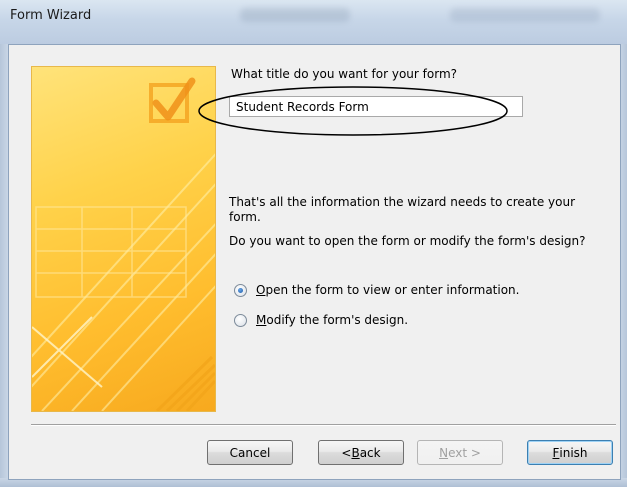 The height and width of the screenshot is (487, 627). I want to click on form-title-question: What title do you want for your form?, so click(344, 74).